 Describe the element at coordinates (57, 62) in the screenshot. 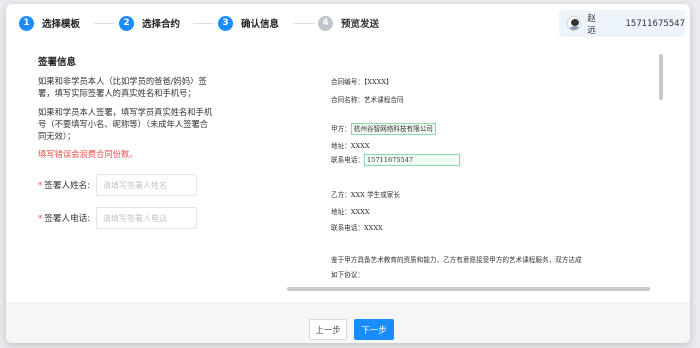

I see `signing-title: 签署信息` at that location.